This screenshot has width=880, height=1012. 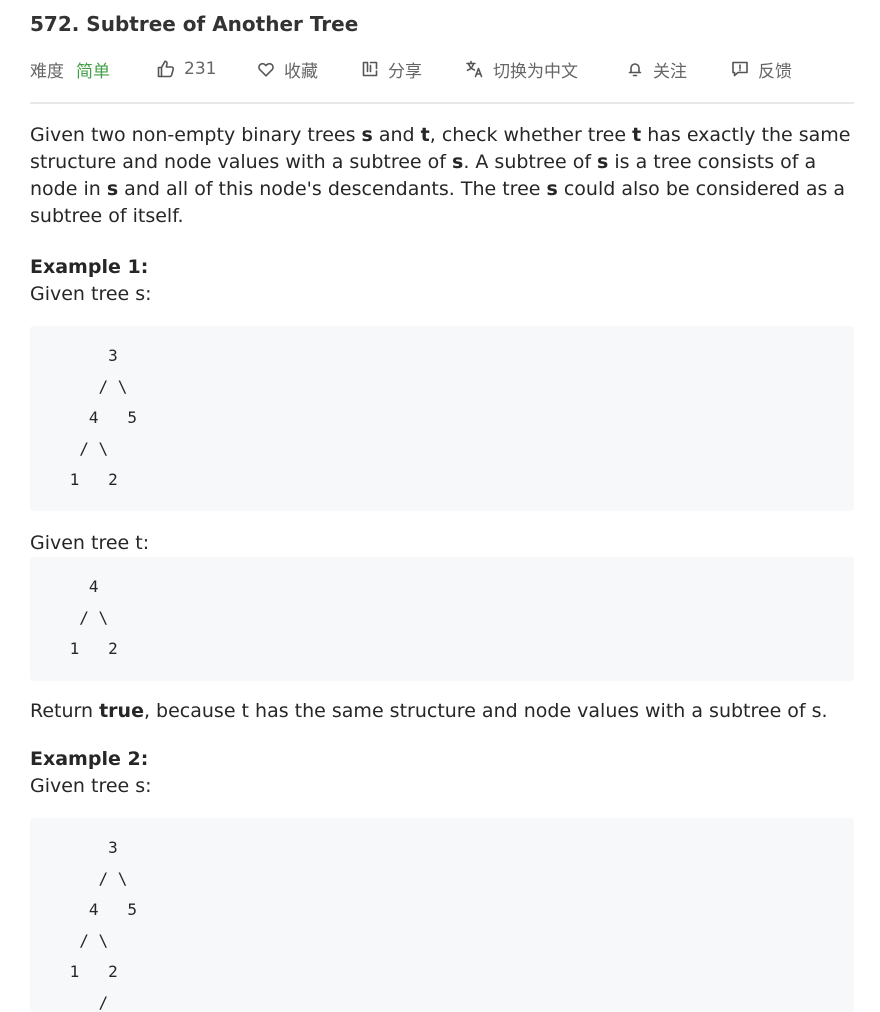 I want to click on example-2-given-s: Given tree s:, so click(x=91, y=786).